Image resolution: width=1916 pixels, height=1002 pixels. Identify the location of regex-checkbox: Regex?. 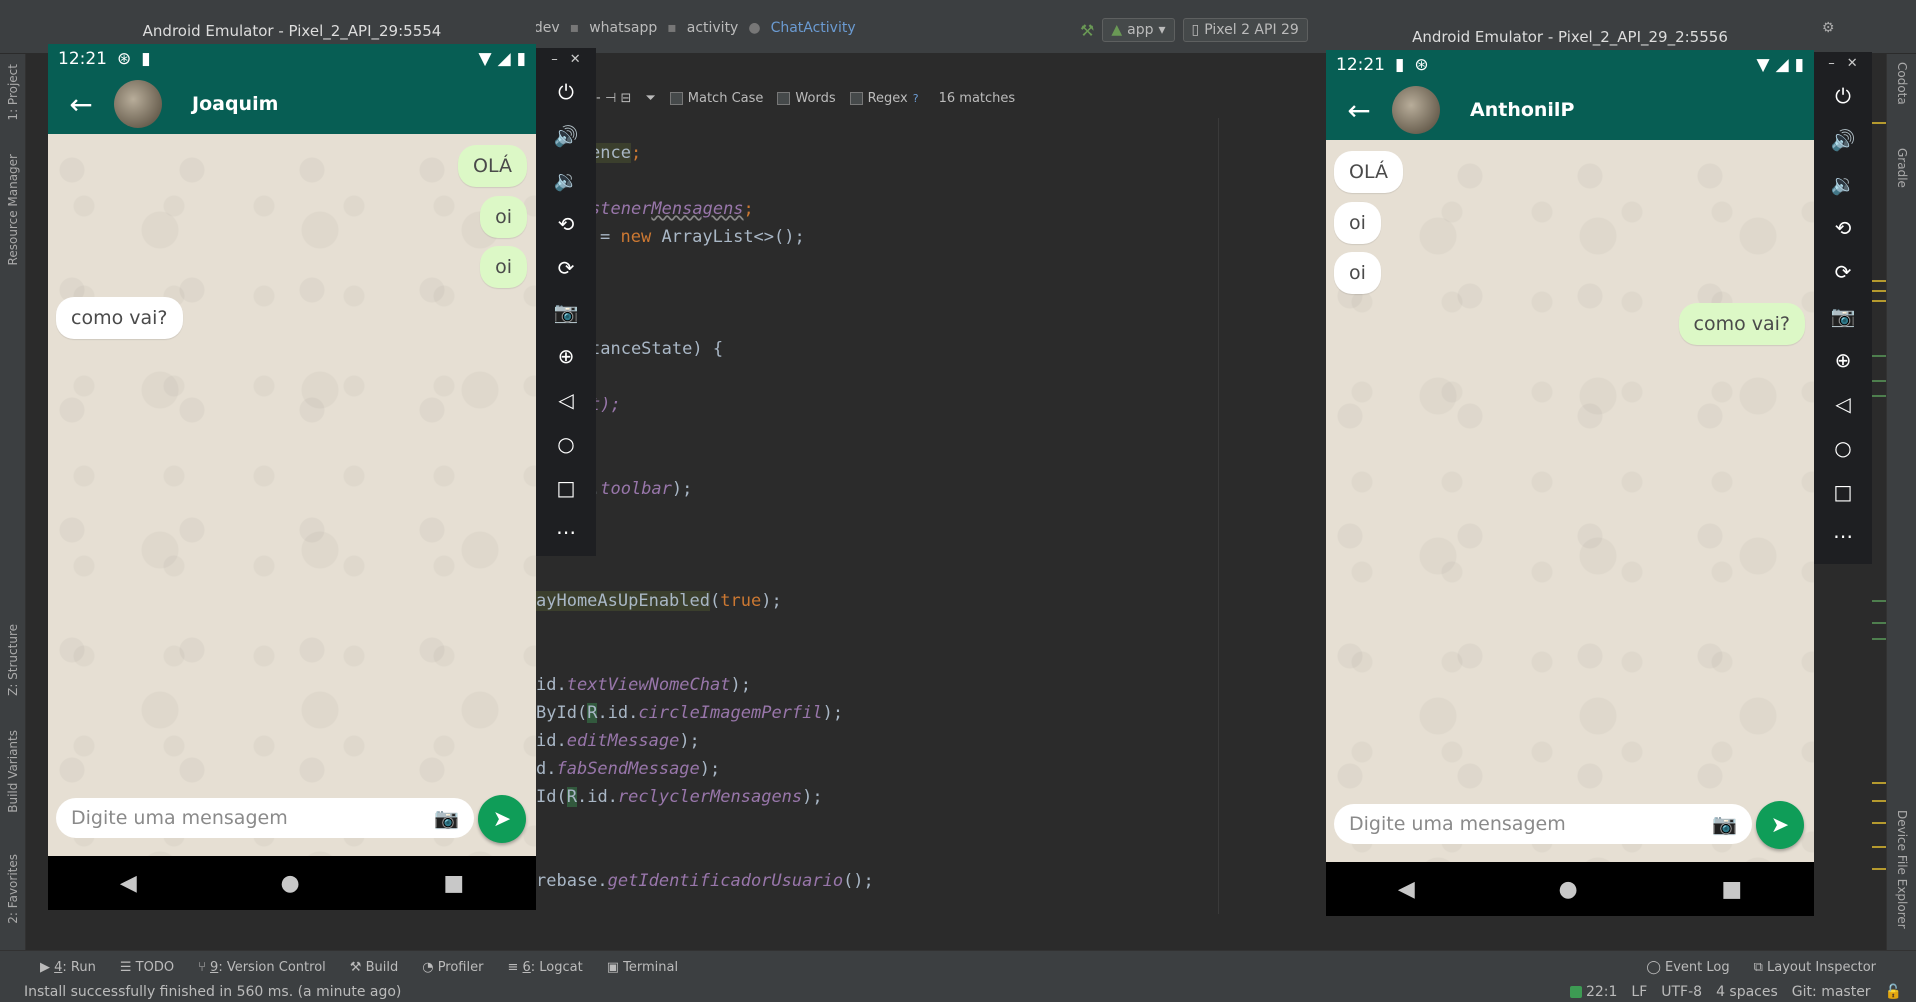
(884, 98).